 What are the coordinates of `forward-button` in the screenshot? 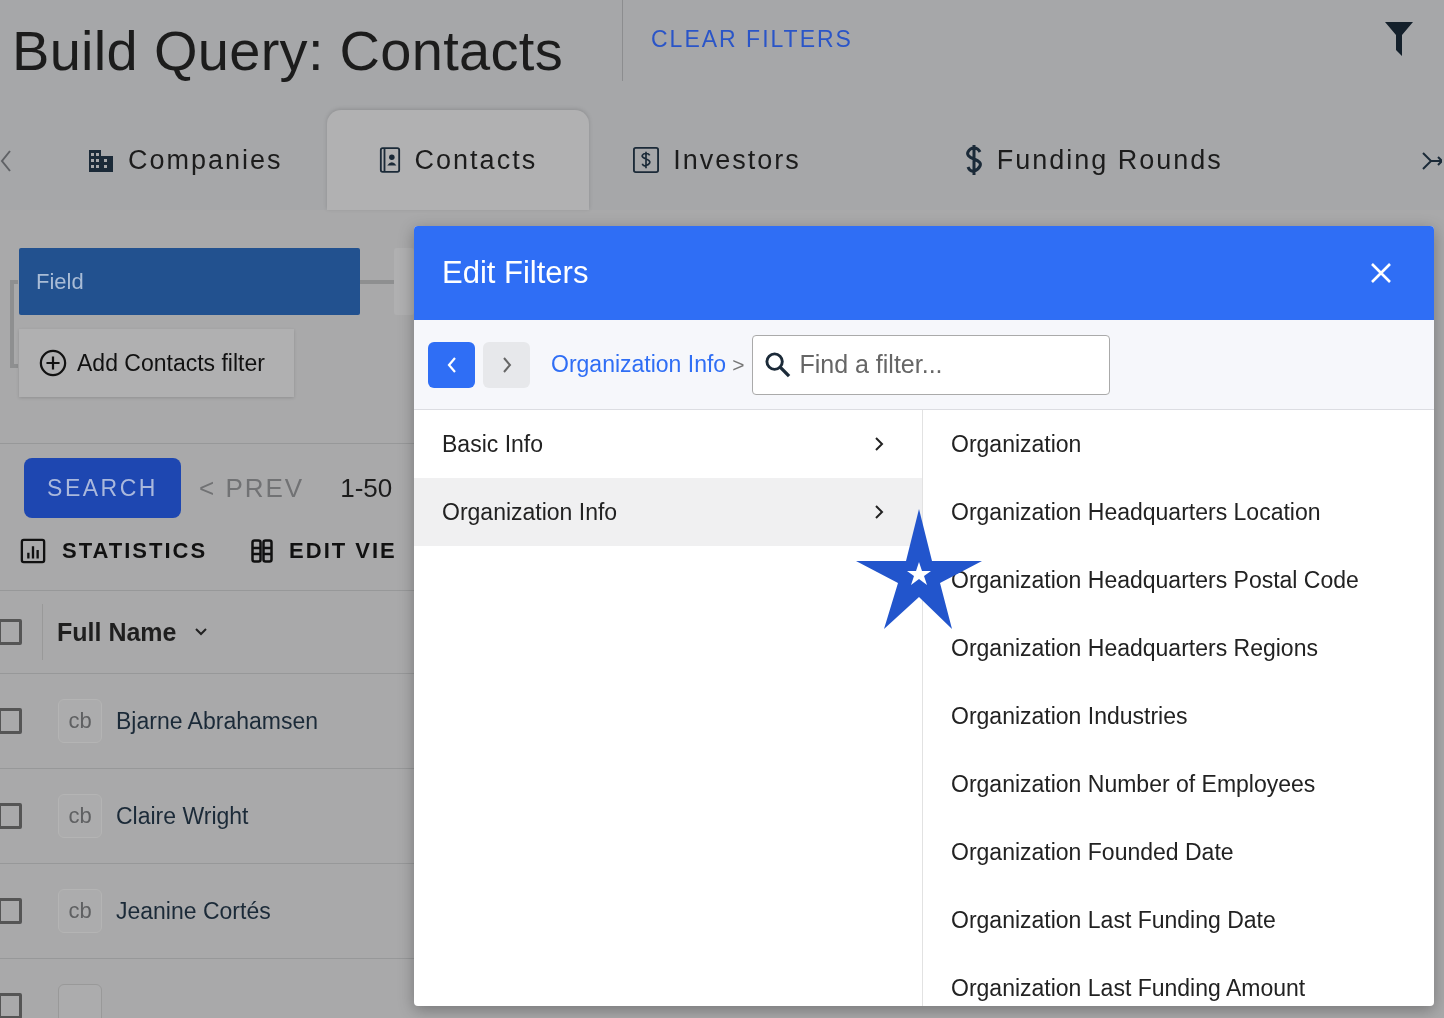 It's located at (506, 364).